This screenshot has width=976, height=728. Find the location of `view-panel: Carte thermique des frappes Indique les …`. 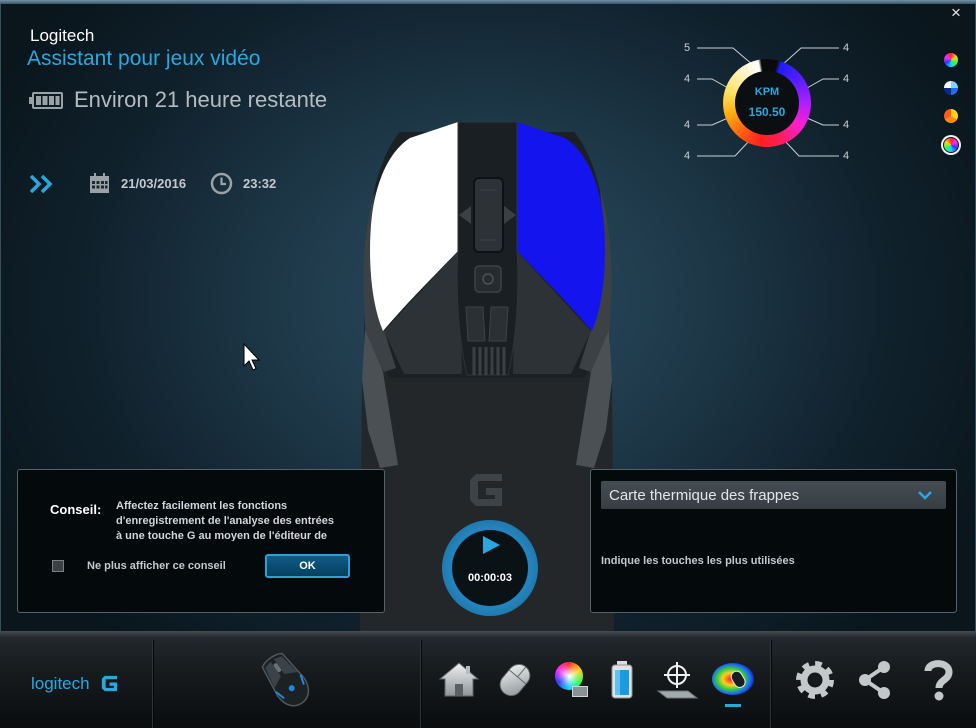

view-panel: Carte thermique des frappes Indique les … is located at coordinates (773, 541).